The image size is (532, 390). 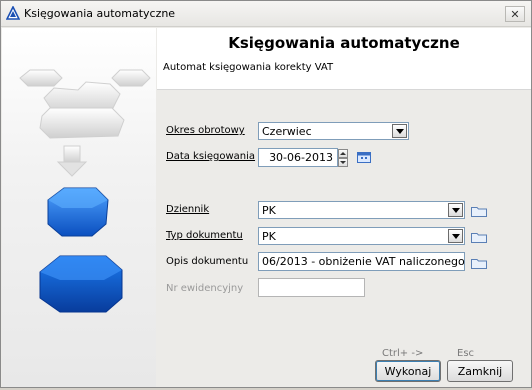 I want to click on date-spinner, so click(x=343, y=158).